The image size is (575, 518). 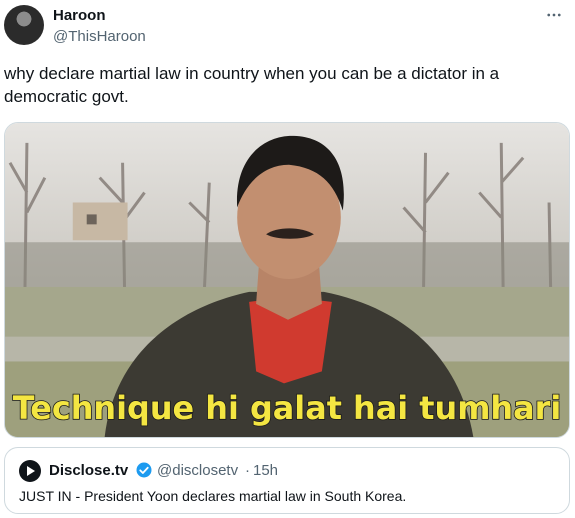 What do you see at coordinates (88, 470) in the screenshot?
I see `quoted-author-name: Disclose.tv` at bounding box center [88, 470].